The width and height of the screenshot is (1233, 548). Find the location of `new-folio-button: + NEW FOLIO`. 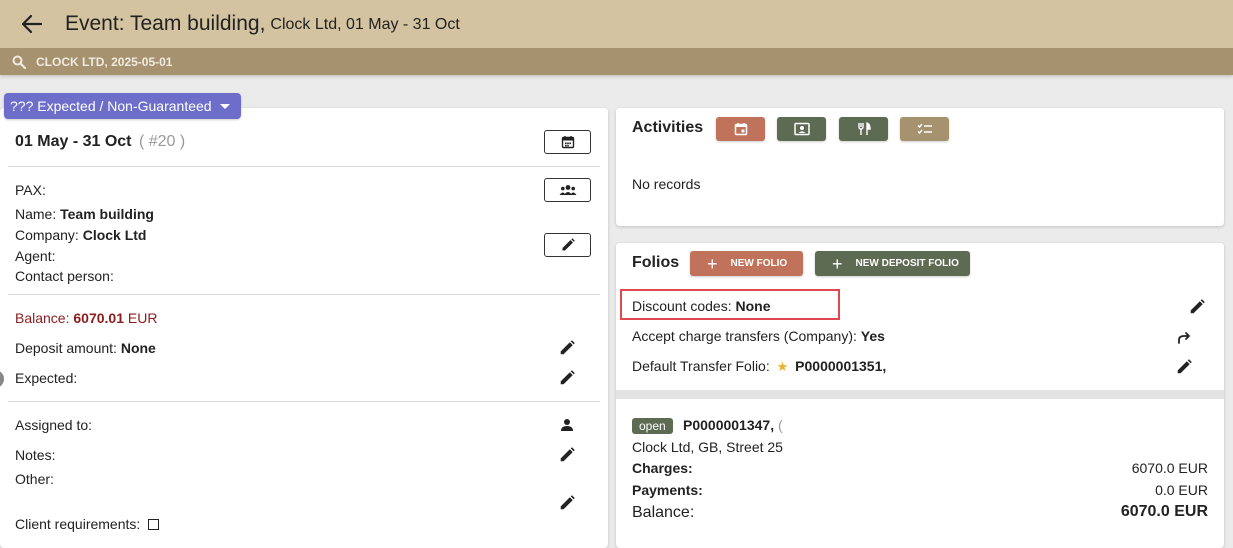

new-folio-button: + NEW FOLIO is located at coordinates (746, 263).